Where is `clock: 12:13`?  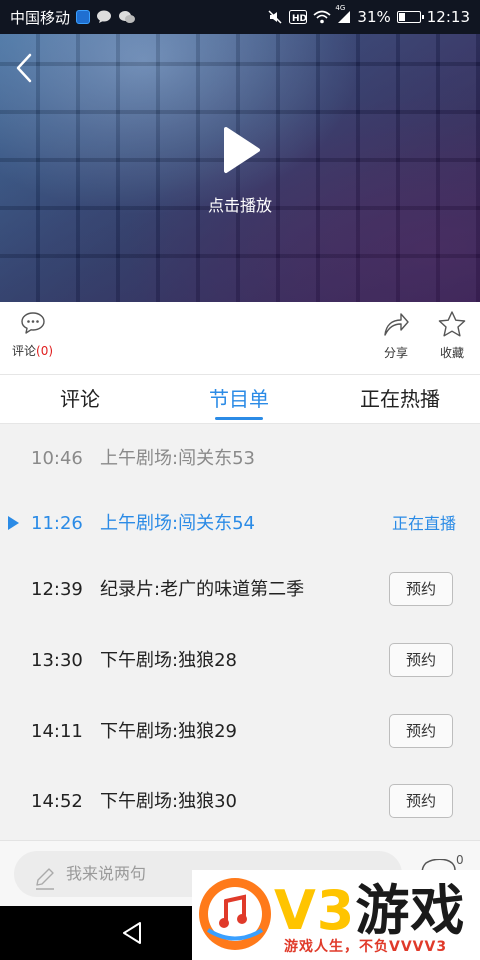 clock: 12:13 is located at coordinates (448, 17).